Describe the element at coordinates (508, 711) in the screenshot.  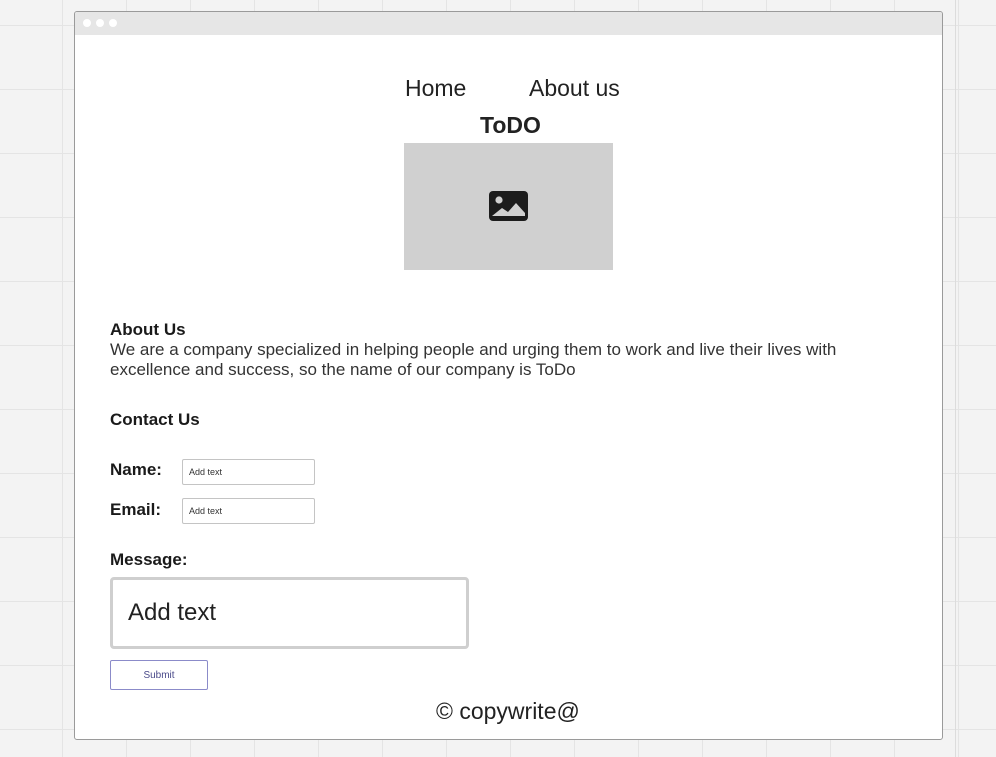
I see `footer-copyright: © copywrite@` at that location.